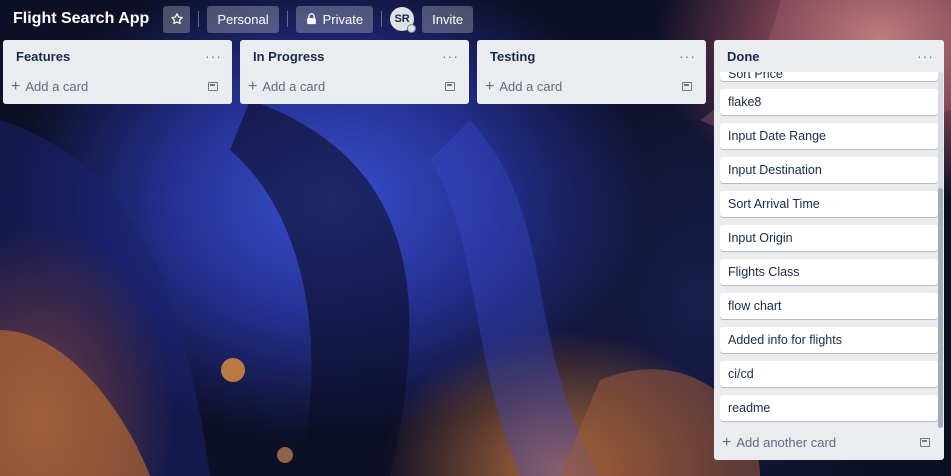  I want to click on card-title: readme, so click(749, 408).